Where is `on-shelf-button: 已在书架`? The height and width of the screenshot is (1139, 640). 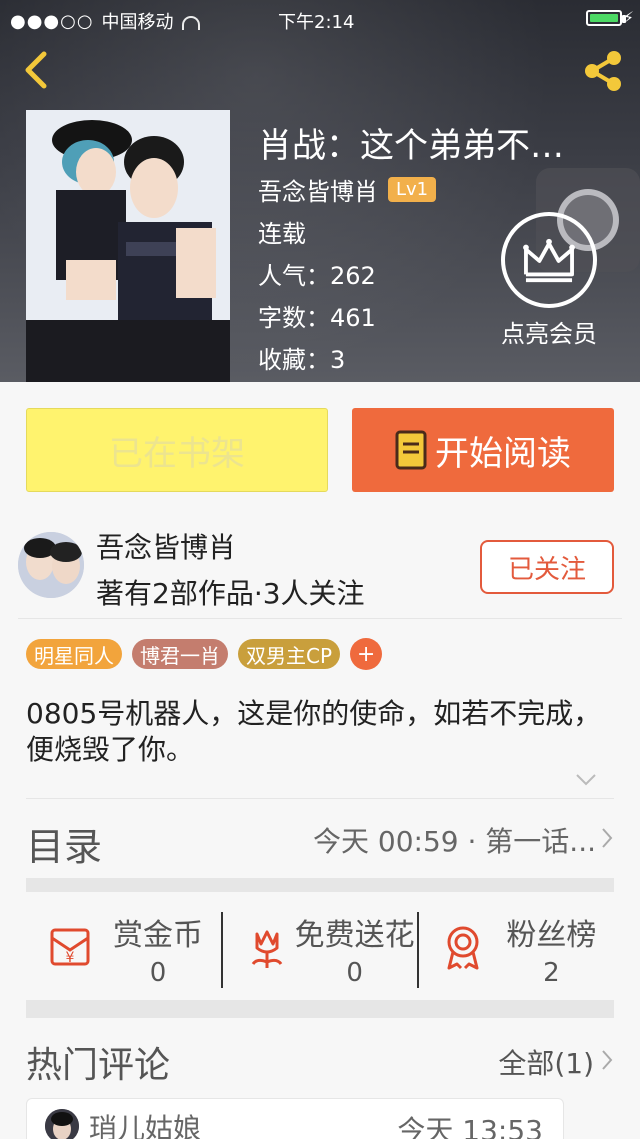 on-shelf-button: 已在书架 is located at coordinates (177, 450).